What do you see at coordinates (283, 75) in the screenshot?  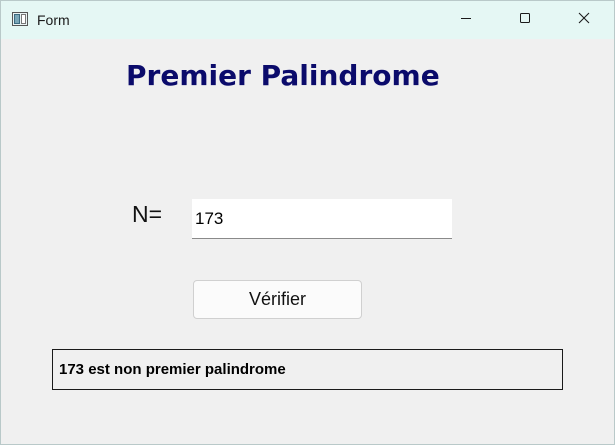 I see `page-title: Premier Palindrome` at bounding box center [283, 75].